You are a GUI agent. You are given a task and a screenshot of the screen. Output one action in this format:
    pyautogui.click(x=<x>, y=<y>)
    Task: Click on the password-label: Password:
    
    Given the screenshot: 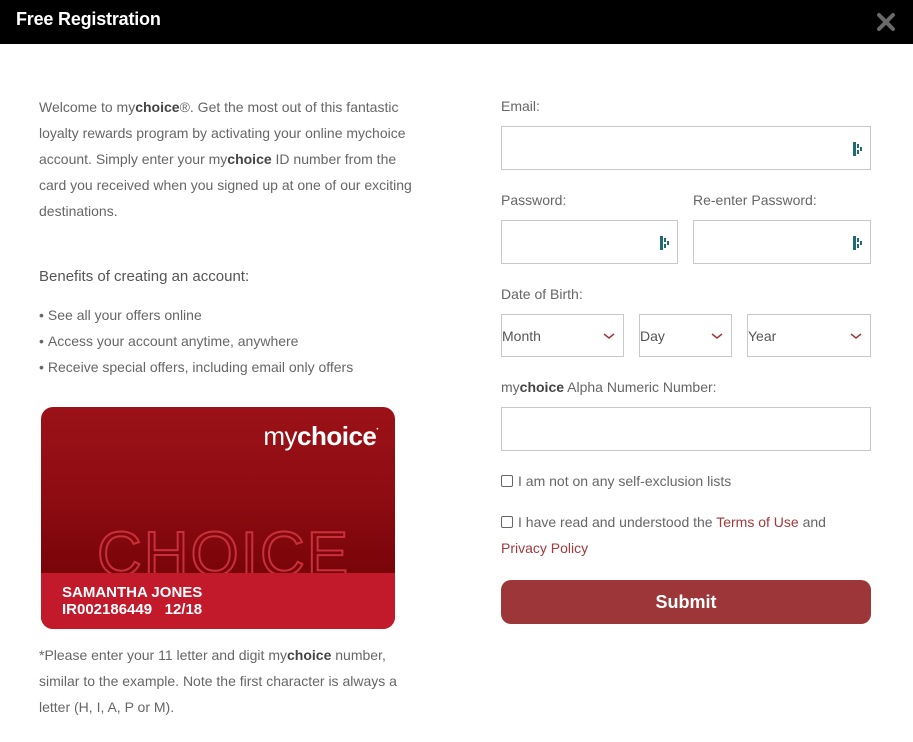 What is the action you would take?
    pyautogui.click(x=534, y=200)
    